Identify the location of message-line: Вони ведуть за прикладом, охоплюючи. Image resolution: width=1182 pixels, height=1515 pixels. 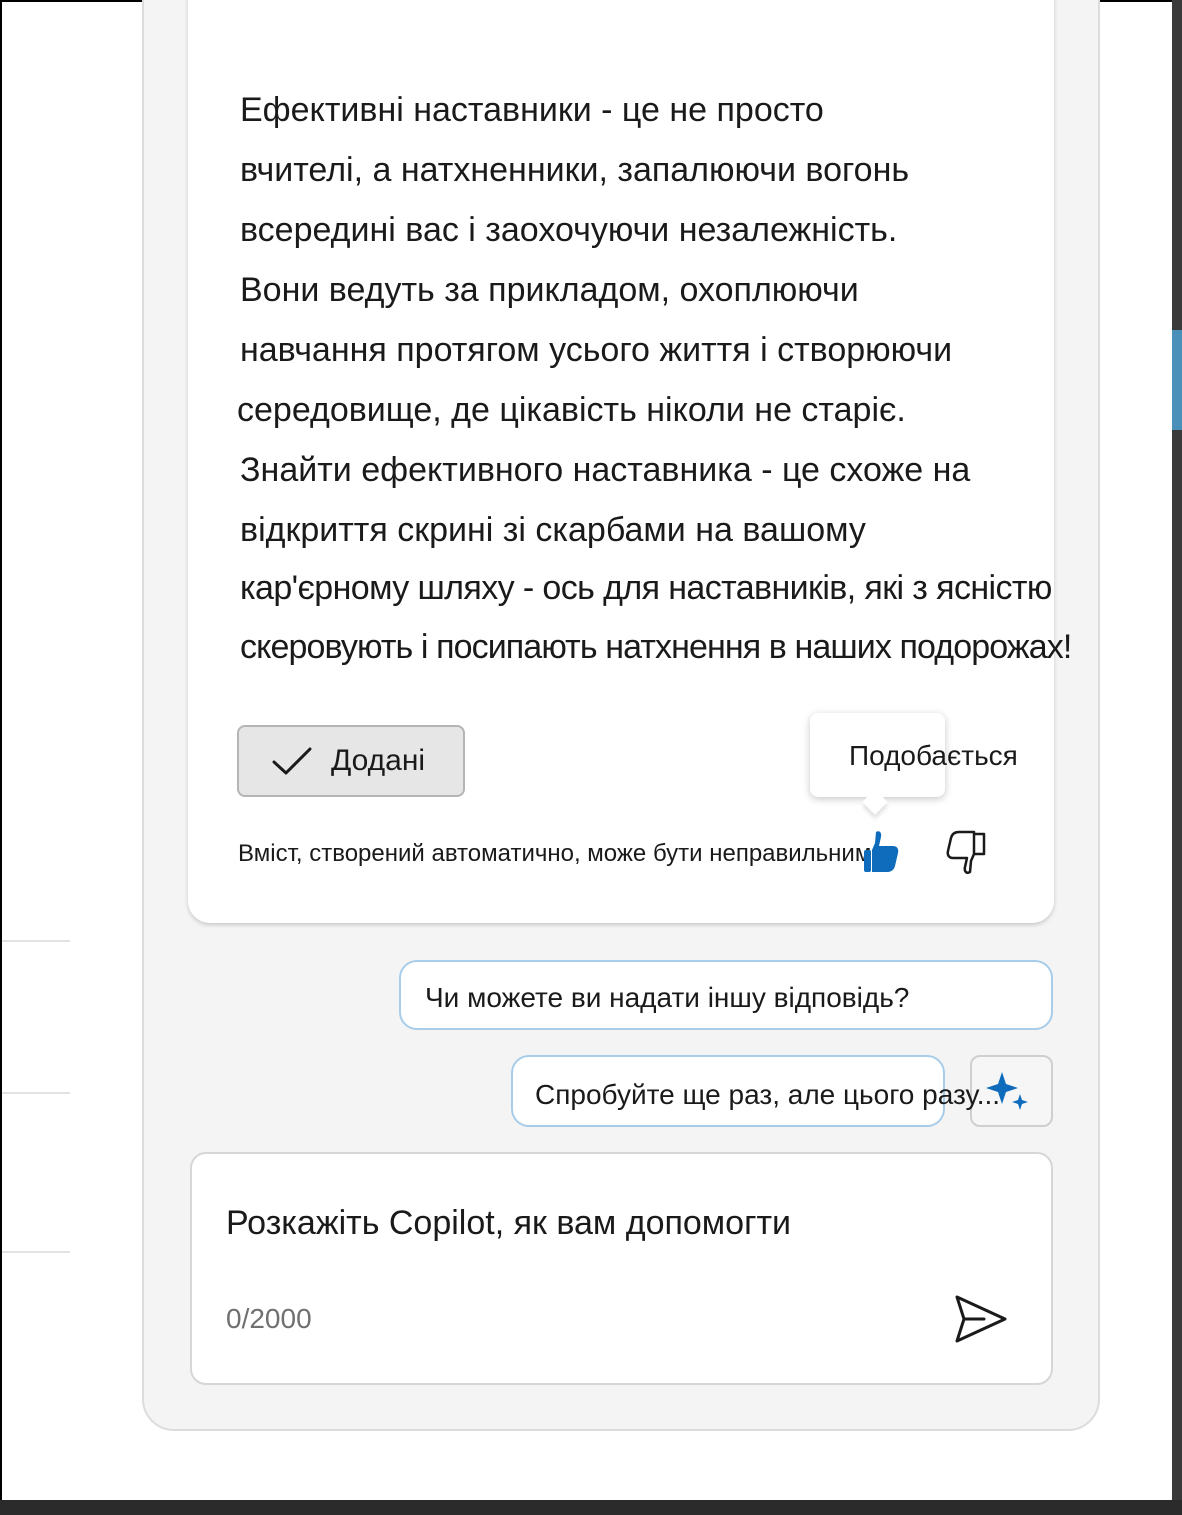
(549, 290).